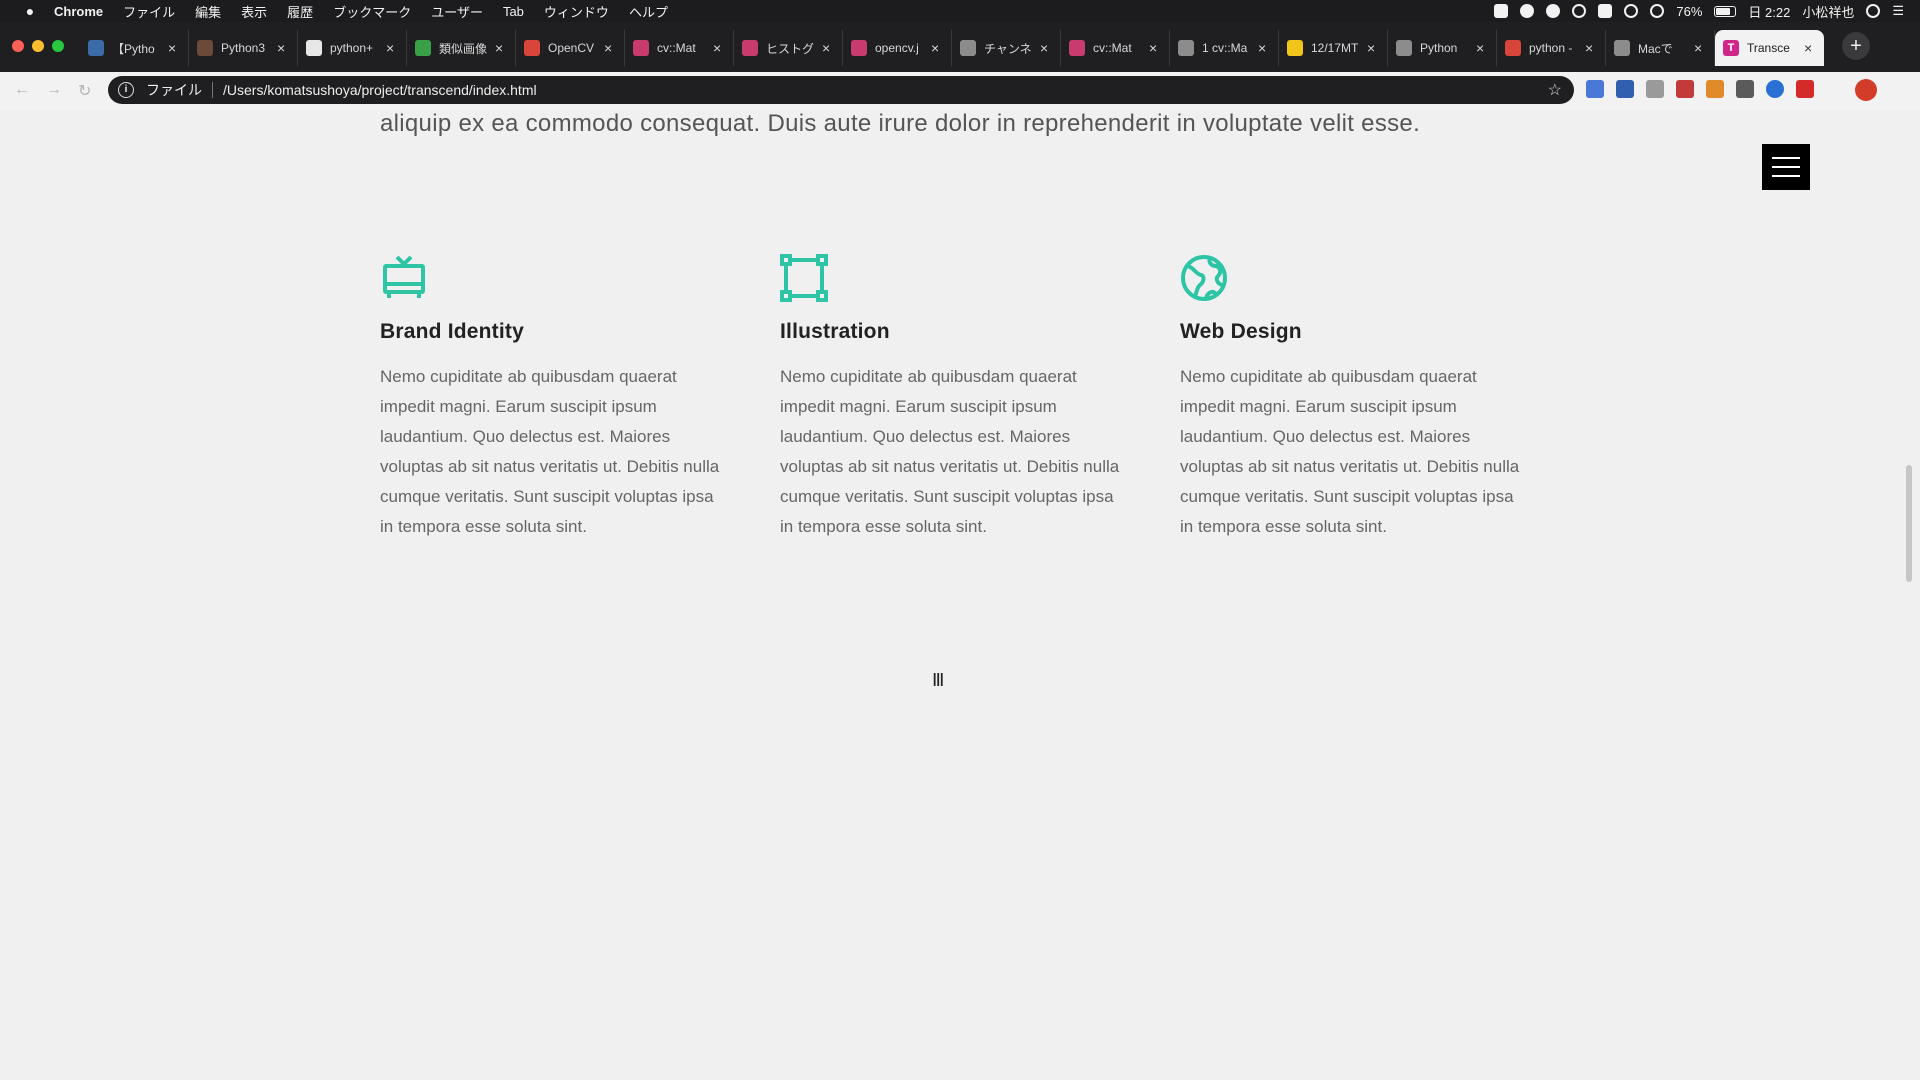  What do you see at coordinates (1775, 89) in the screenshot?
I see `app-extension-icon` at bounding box center [1775, 89].